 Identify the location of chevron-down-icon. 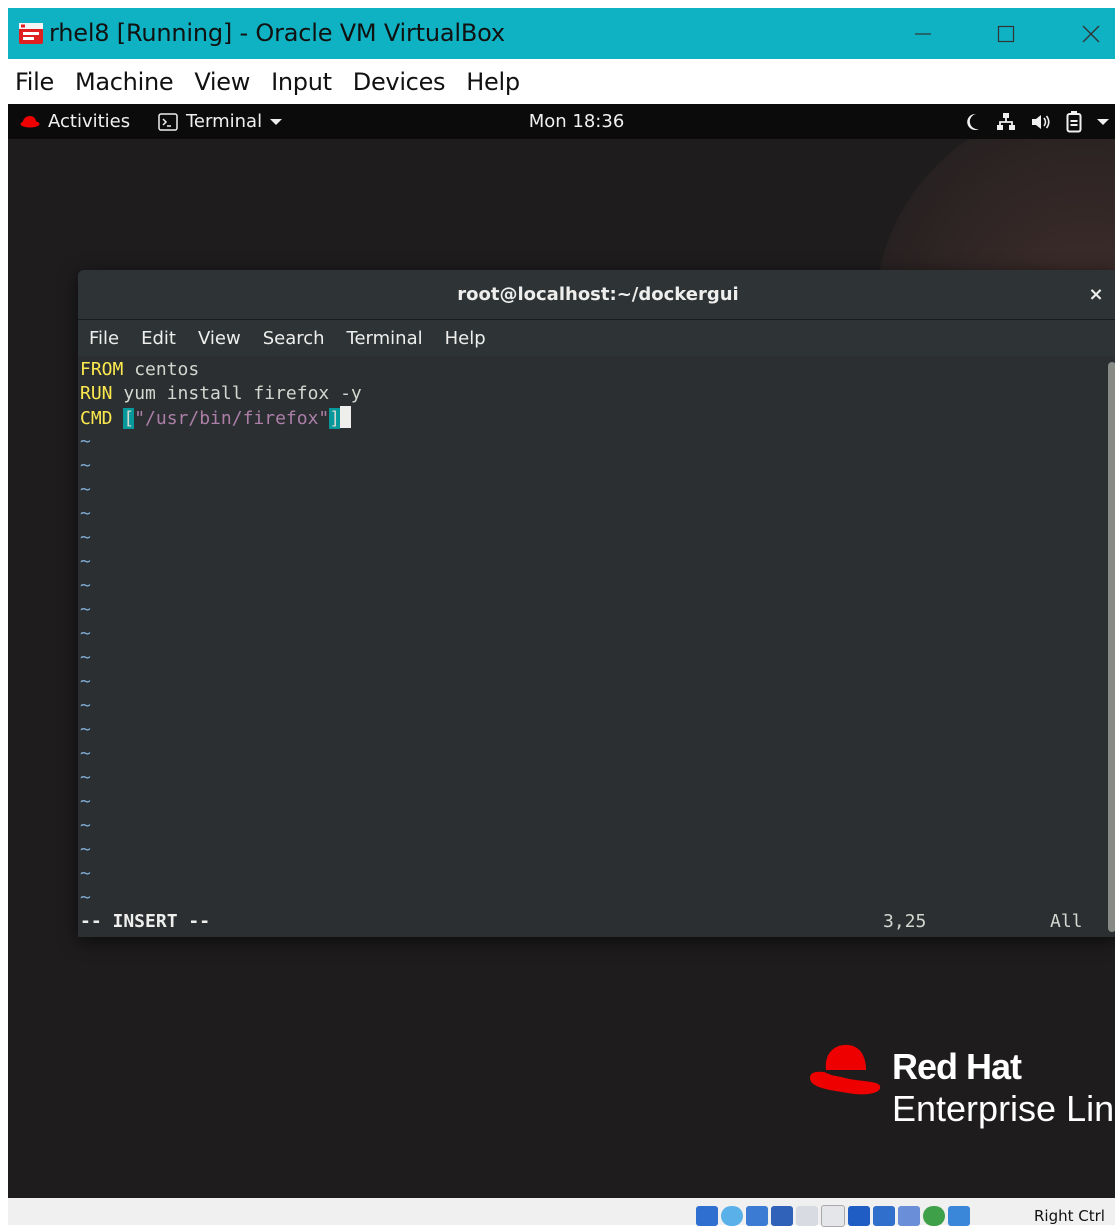
(1103, 121).